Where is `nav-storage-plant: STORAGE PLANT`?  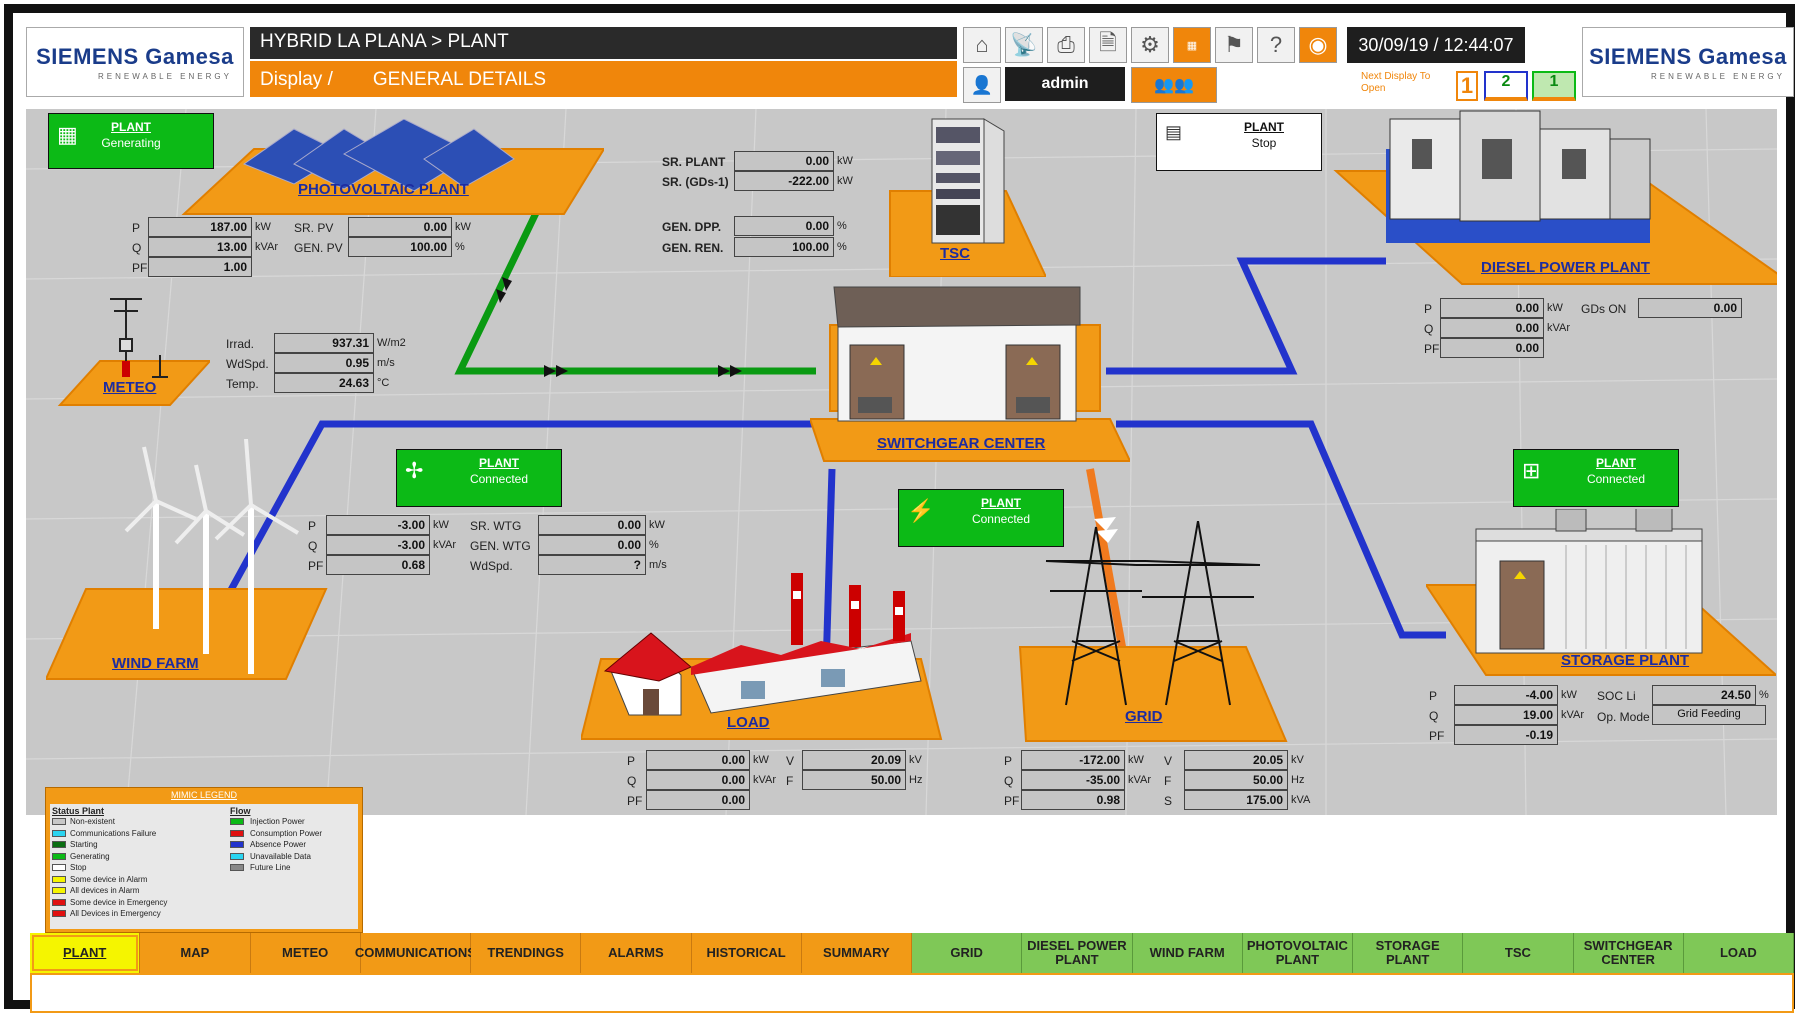 nav-storage-plant: STORAGE PLANT is located at coordinates (1408, 953).